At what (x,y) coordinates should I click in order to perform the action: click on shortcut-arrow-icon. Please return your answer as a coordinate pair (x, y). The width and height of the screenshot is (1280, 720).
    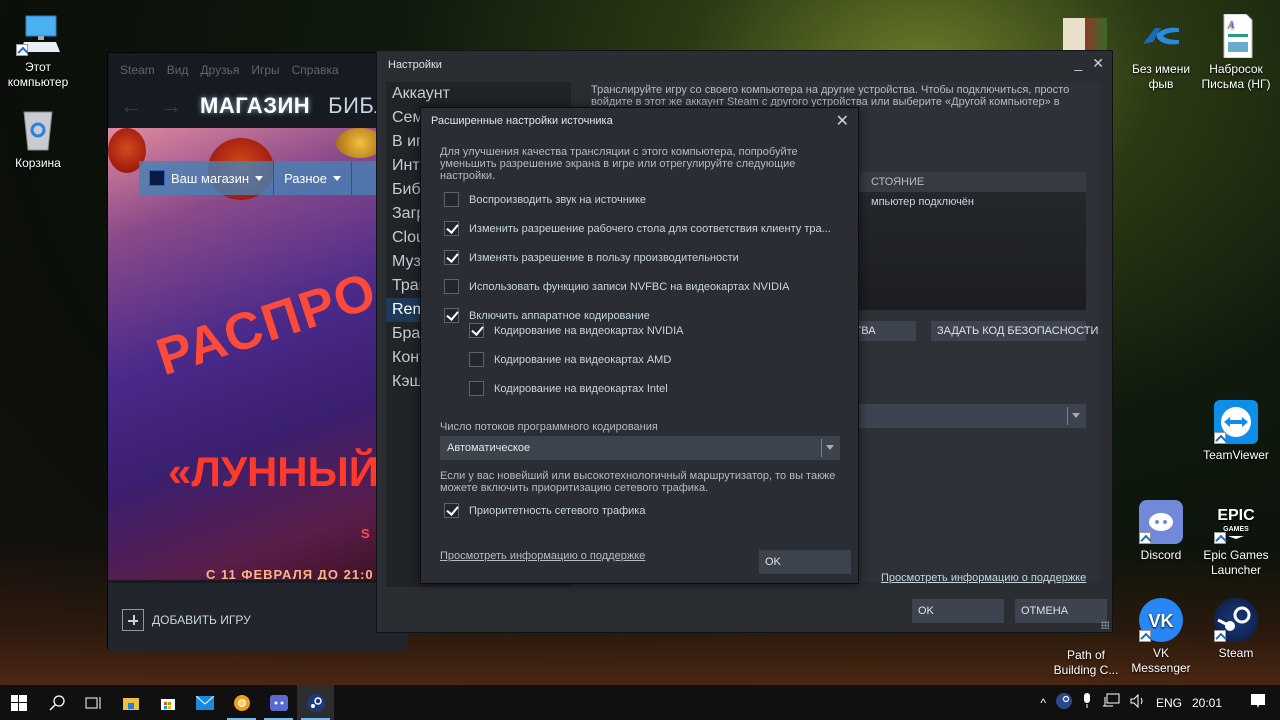
    Looking at the image, I should click on (1145, 538).